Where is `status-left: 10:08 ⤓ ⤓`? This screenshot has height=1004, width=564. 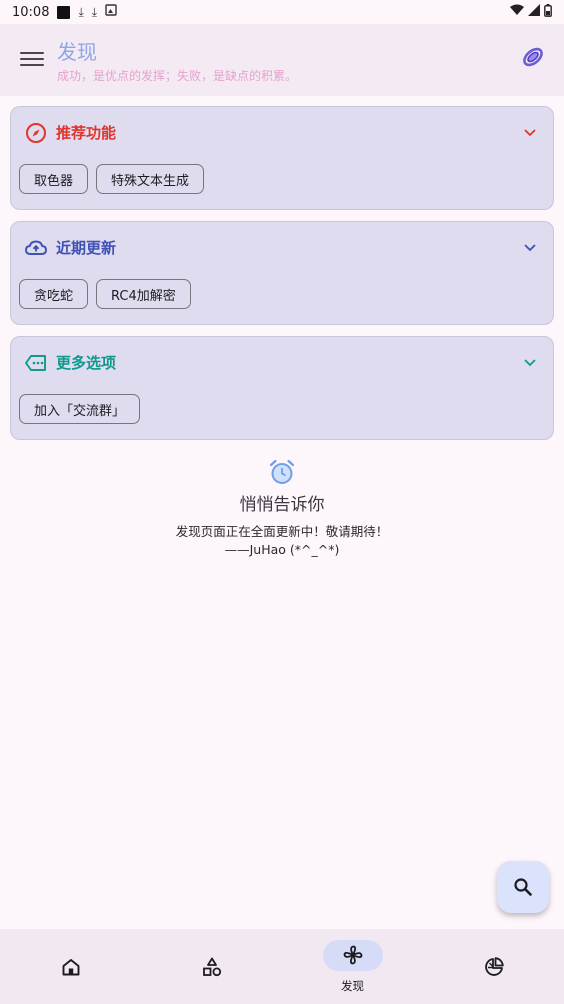
status-left: 10:08 ⤓ ⤓ is located at coordinates (64, 12).